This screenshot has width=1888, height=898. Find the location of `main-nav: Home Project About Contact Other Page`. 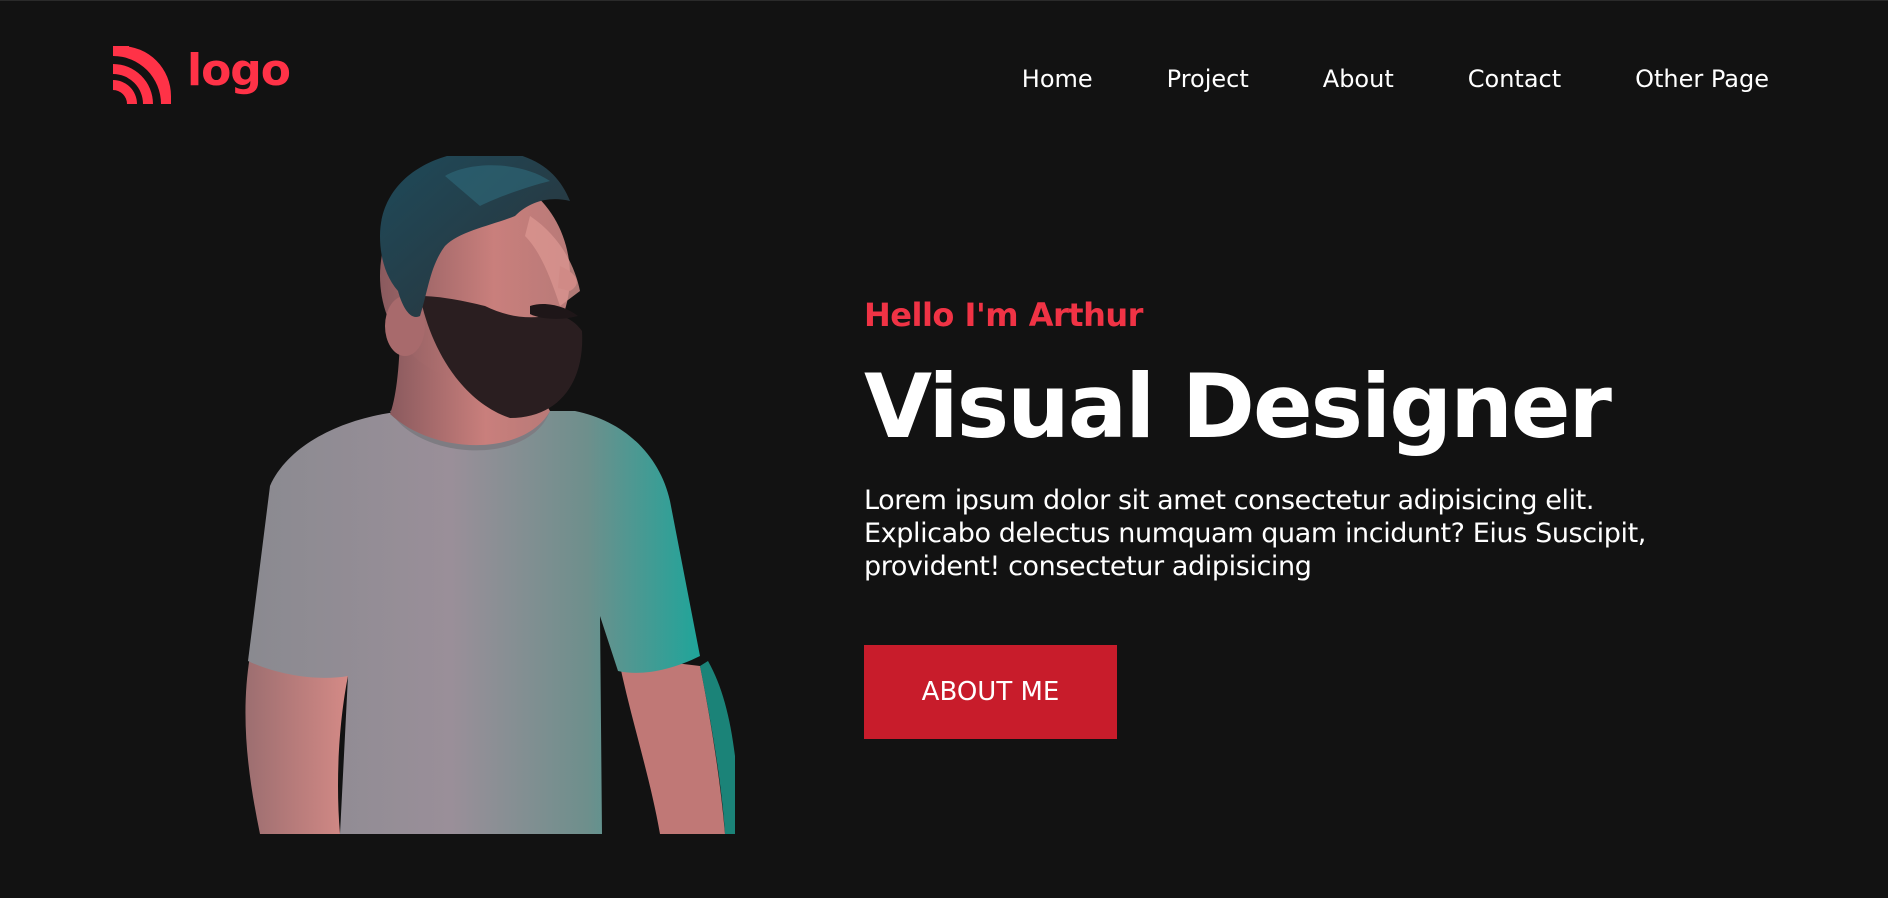

main-nav: Home Project About Contact Other Page is located at coordinates (1395, 79).